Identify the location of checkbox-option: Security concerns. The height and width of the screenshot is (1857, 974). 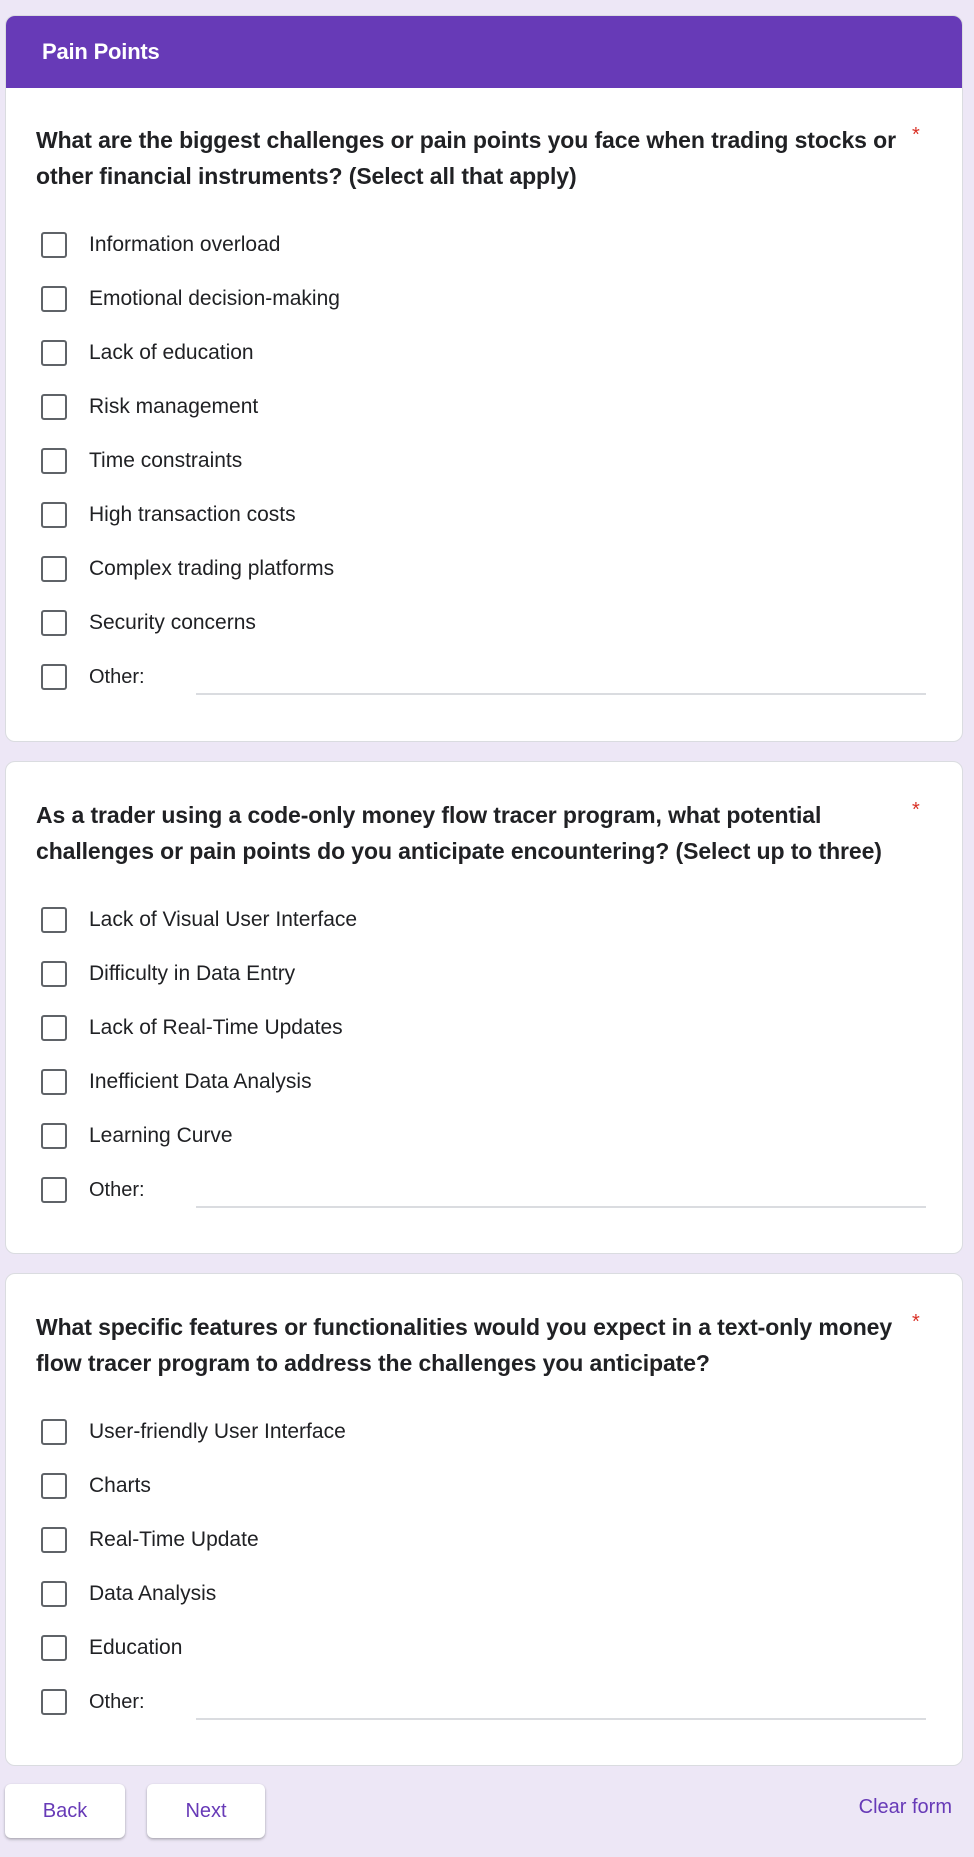
(481, 623).